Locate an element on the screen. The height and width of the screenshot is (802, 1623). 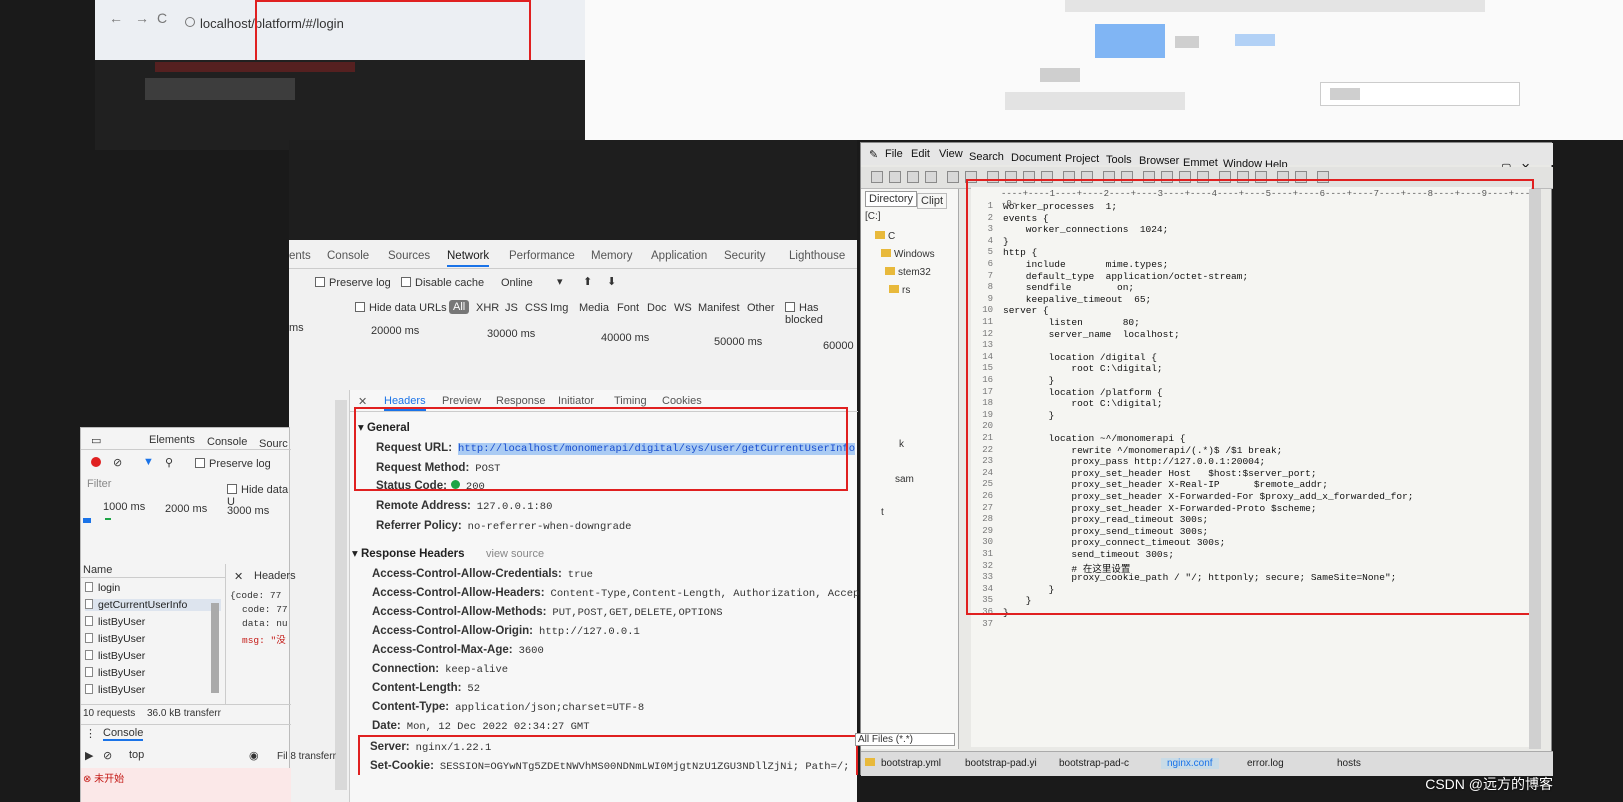
tab-performance: Performance is located at coordinates (542, 256).